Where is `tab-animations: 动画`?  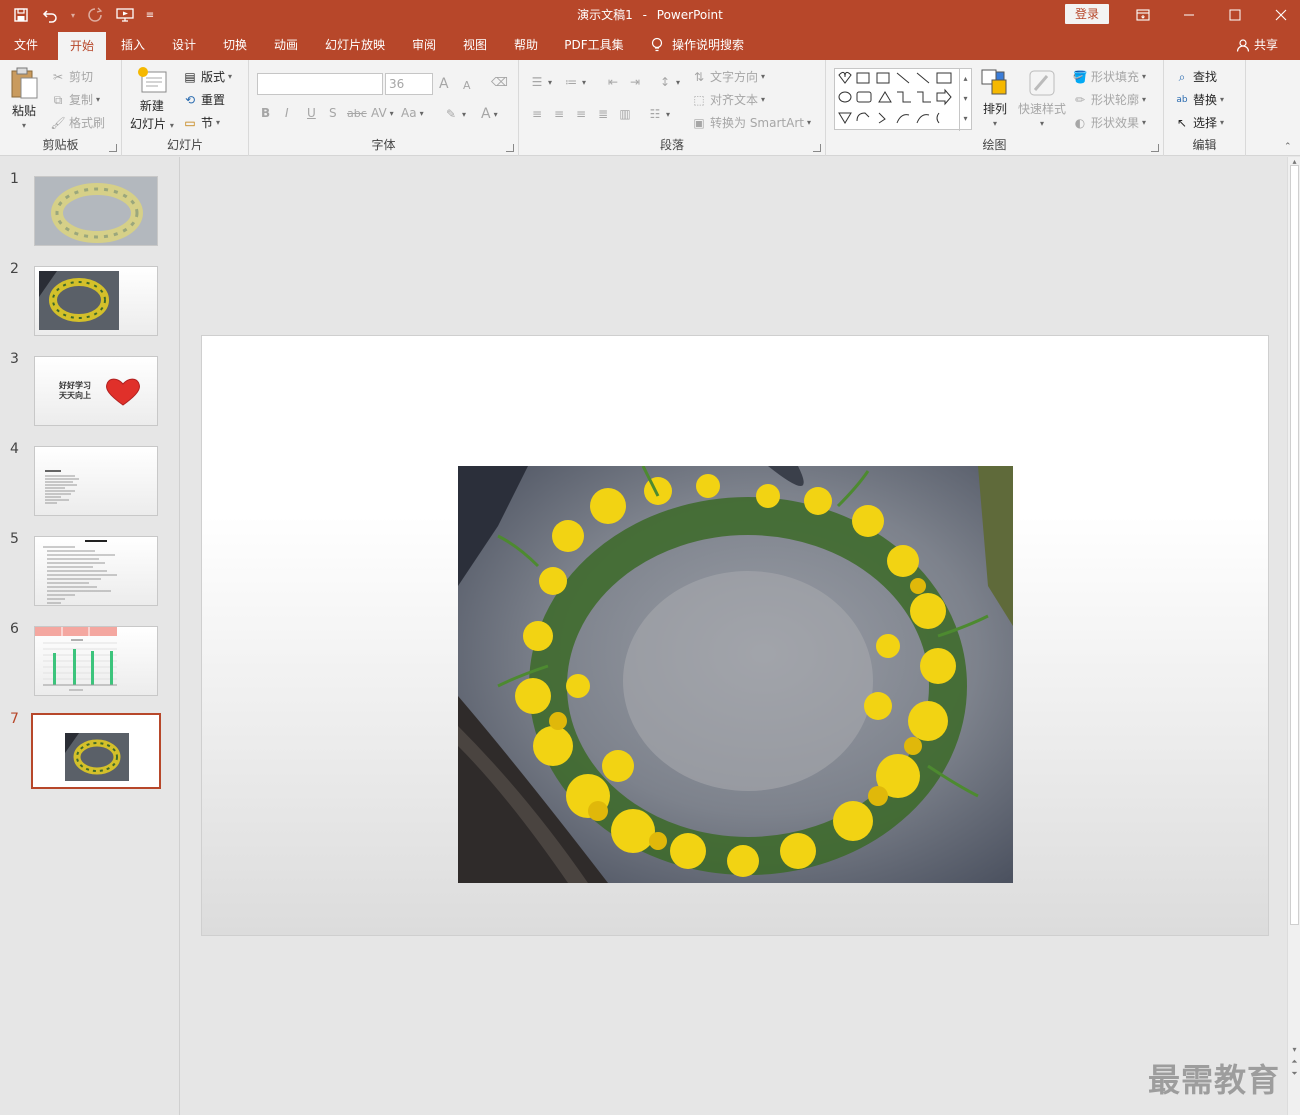 tab-animations: 动画 is located at coordinates (286, 45).